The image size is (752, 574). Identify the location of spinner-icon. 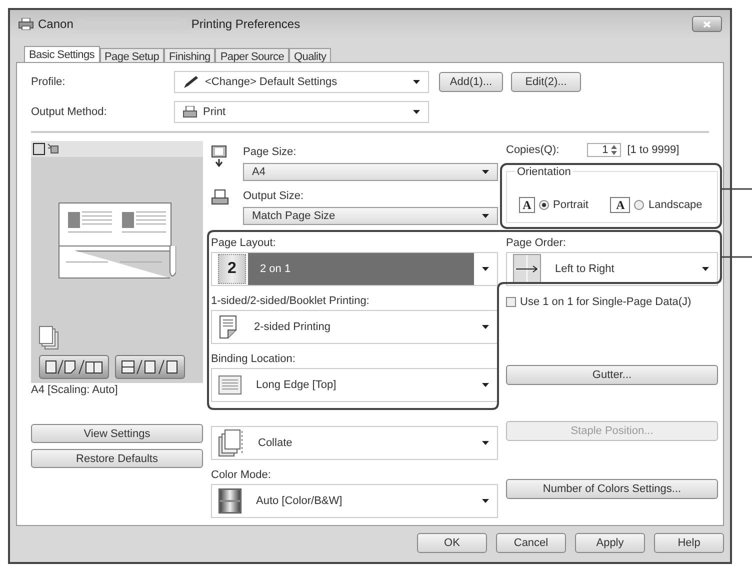
(614, 150).